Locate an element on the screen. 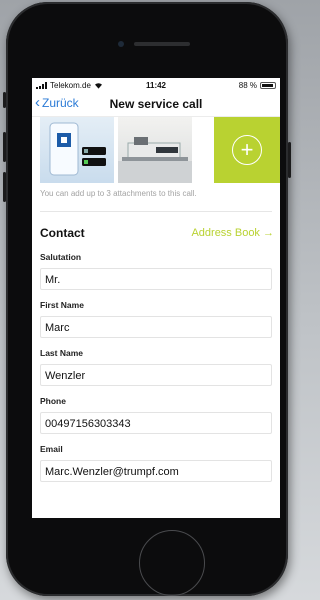  battery-percent: 88 % is located at coordinates (247, 85).